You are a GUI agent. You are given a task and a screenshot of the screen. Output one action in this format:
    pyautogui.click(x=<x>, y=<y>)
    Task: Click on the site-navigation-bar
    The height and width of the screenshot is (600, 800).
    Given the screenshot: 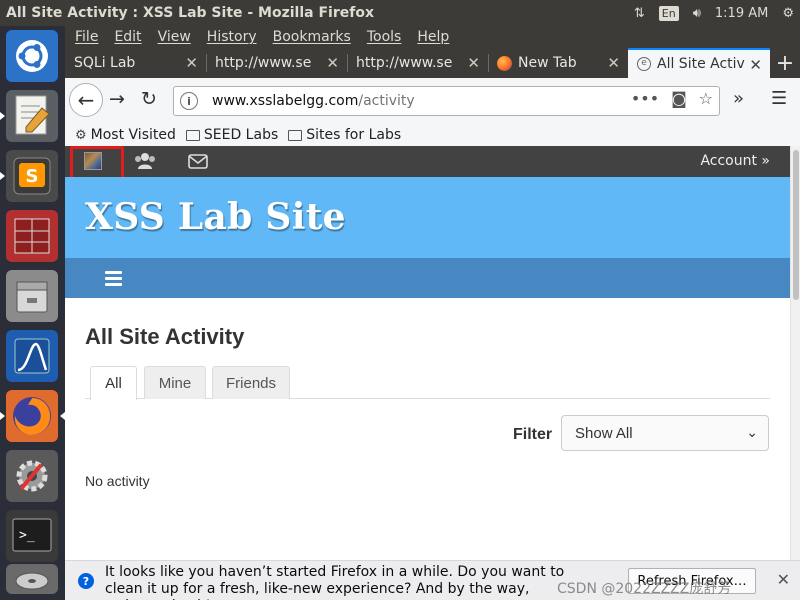 What is the action you would take?
    pyautogui.click(x=427, y=278)
    